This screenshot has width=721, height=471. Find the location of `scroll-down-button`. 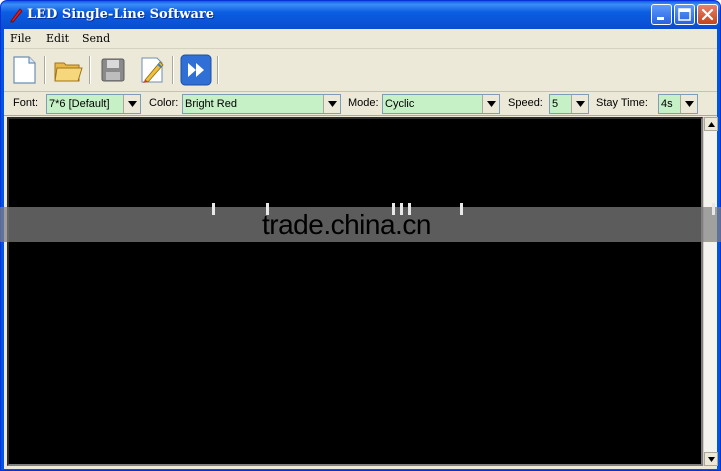

scroll-down-button is located at coordinates (711, 459).